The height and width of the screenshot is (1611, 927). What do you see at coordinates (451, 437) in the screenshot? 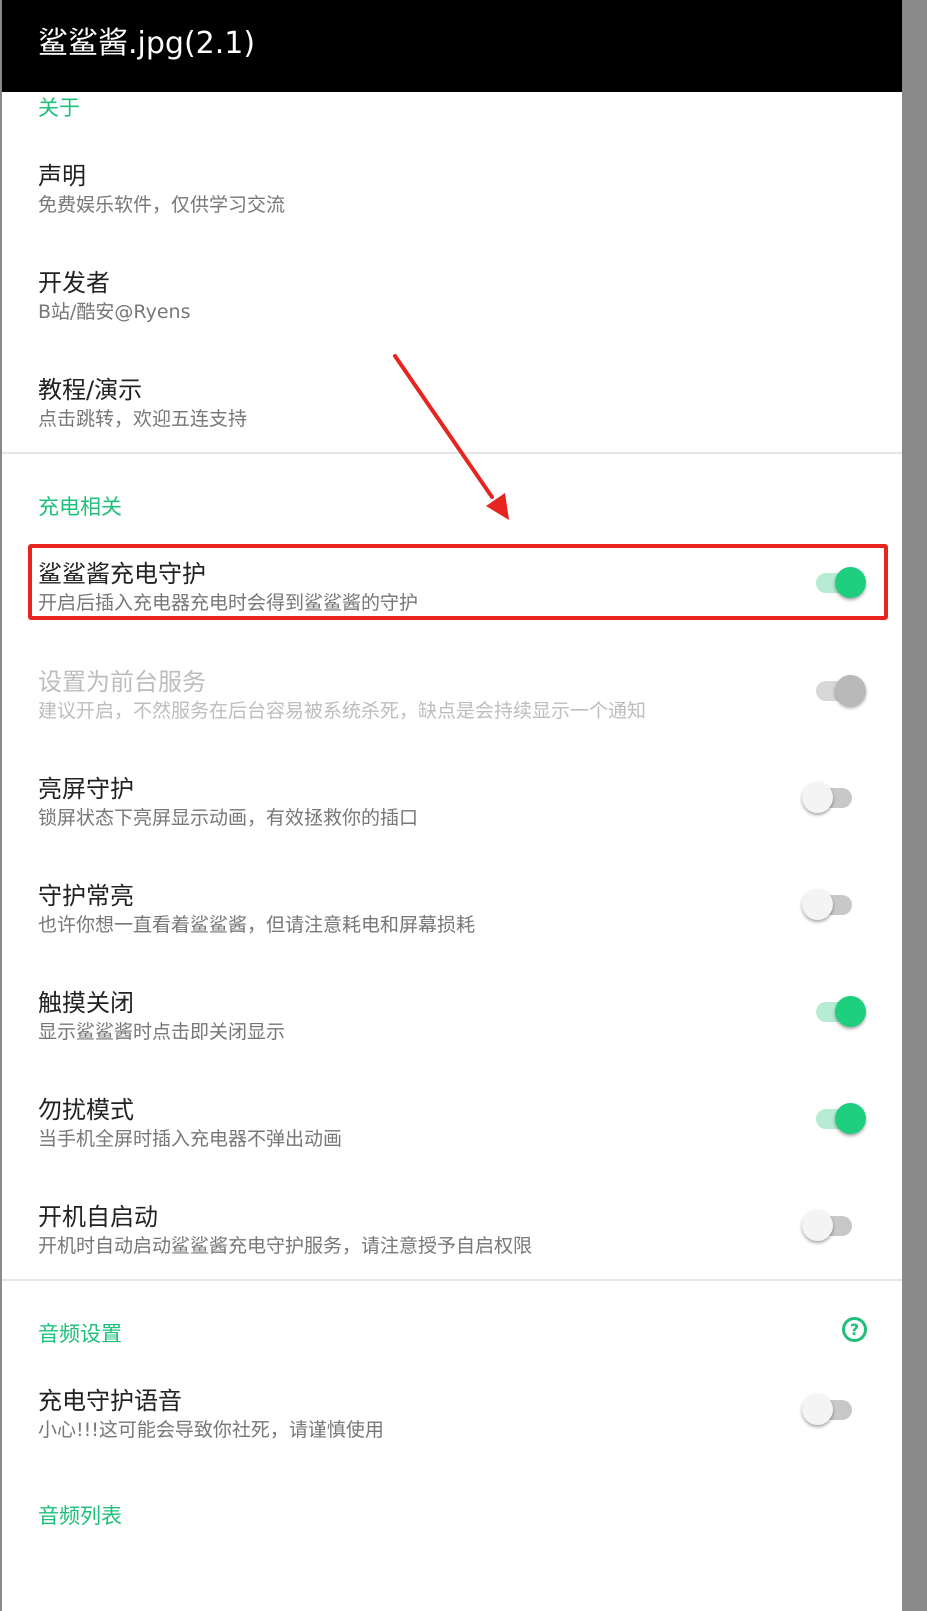
I see `annotation-arrow` at bounding box center [451, 437].